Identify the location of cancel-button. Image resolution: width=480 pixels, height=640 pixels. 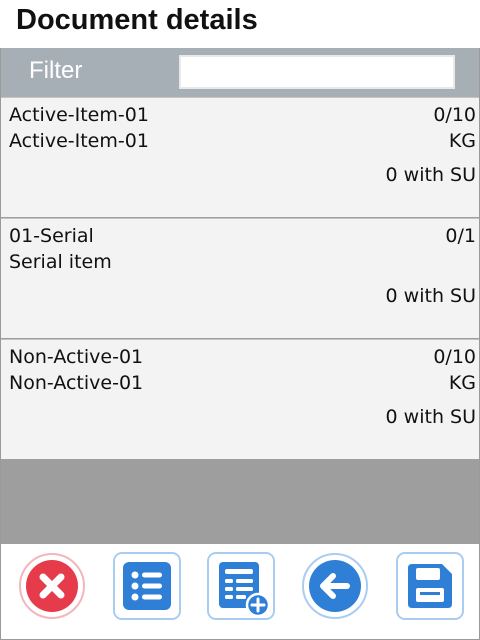
(52, 586).